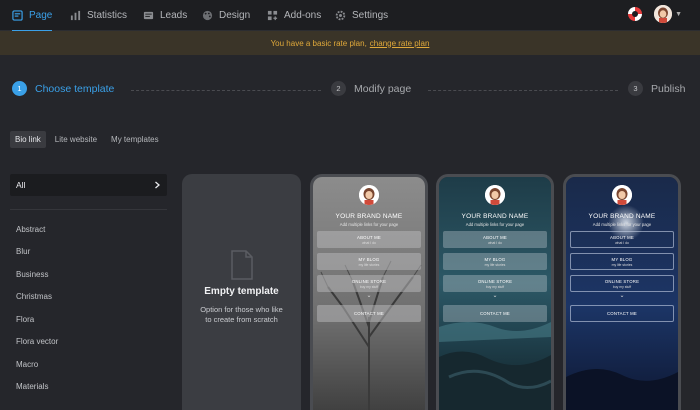  I want to click on nav-design: Design, so click(226, 15).